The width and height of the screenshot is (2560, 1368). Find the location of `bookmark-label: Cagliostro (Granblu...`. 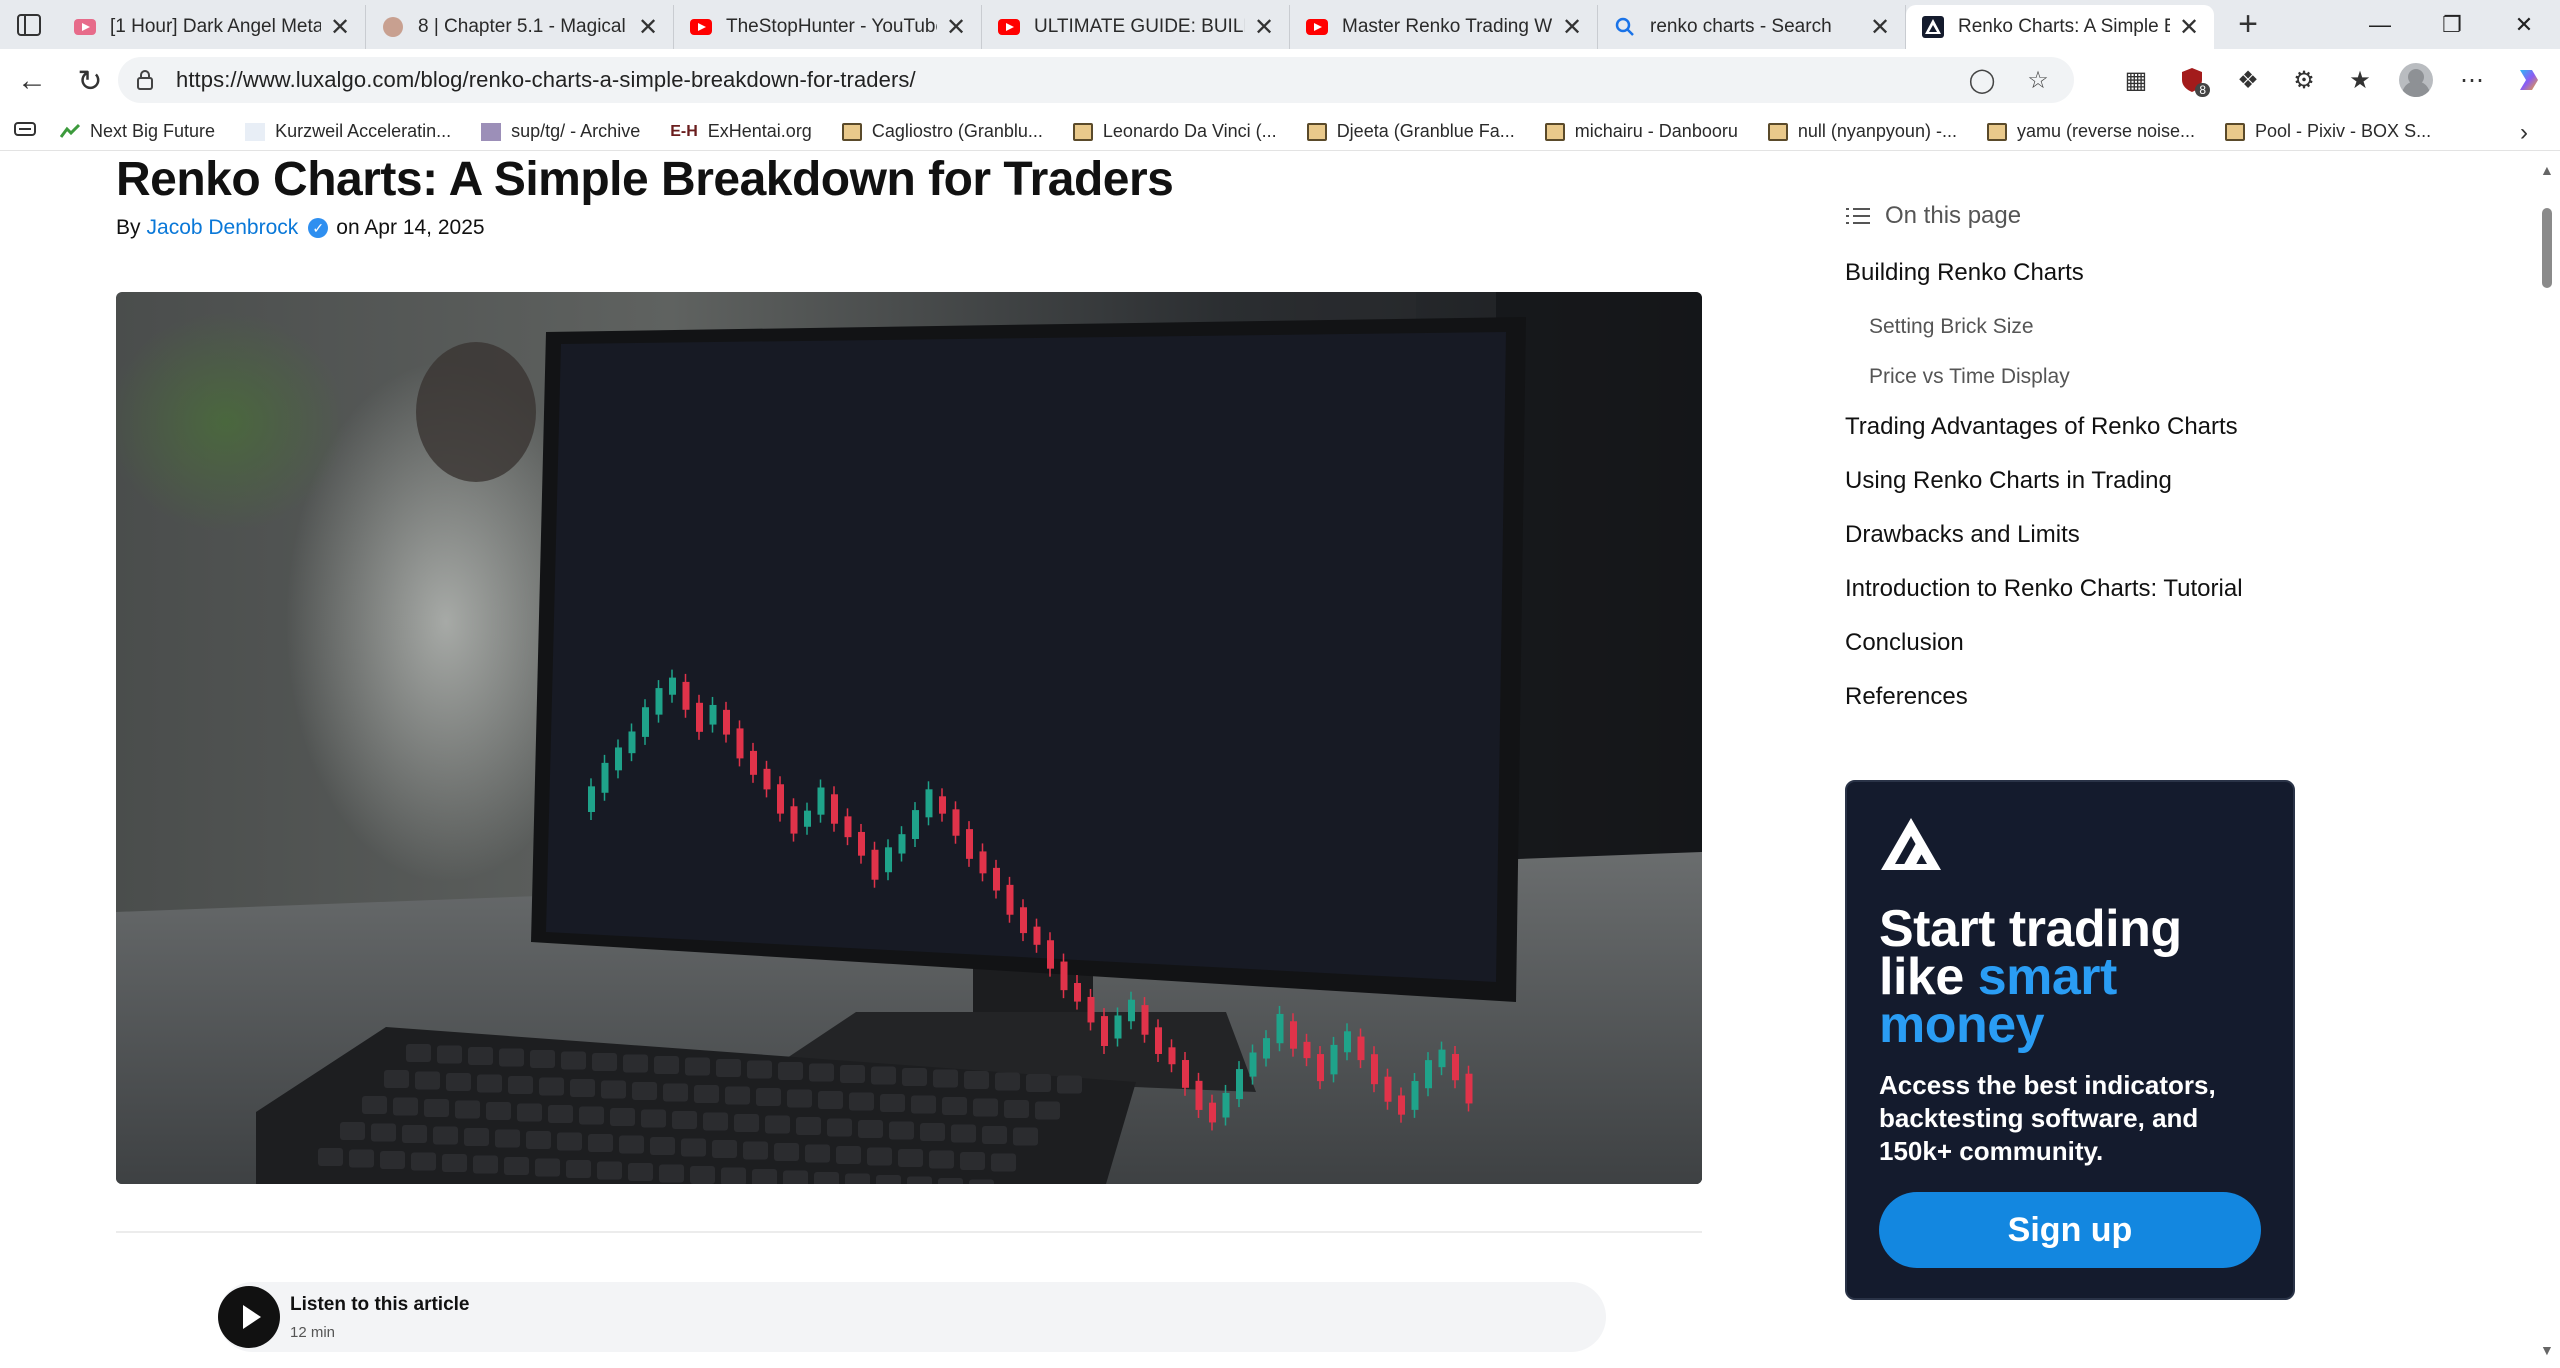

bookmark-label: Cagliostro (Granblu... is located at coordinates (957, 131).